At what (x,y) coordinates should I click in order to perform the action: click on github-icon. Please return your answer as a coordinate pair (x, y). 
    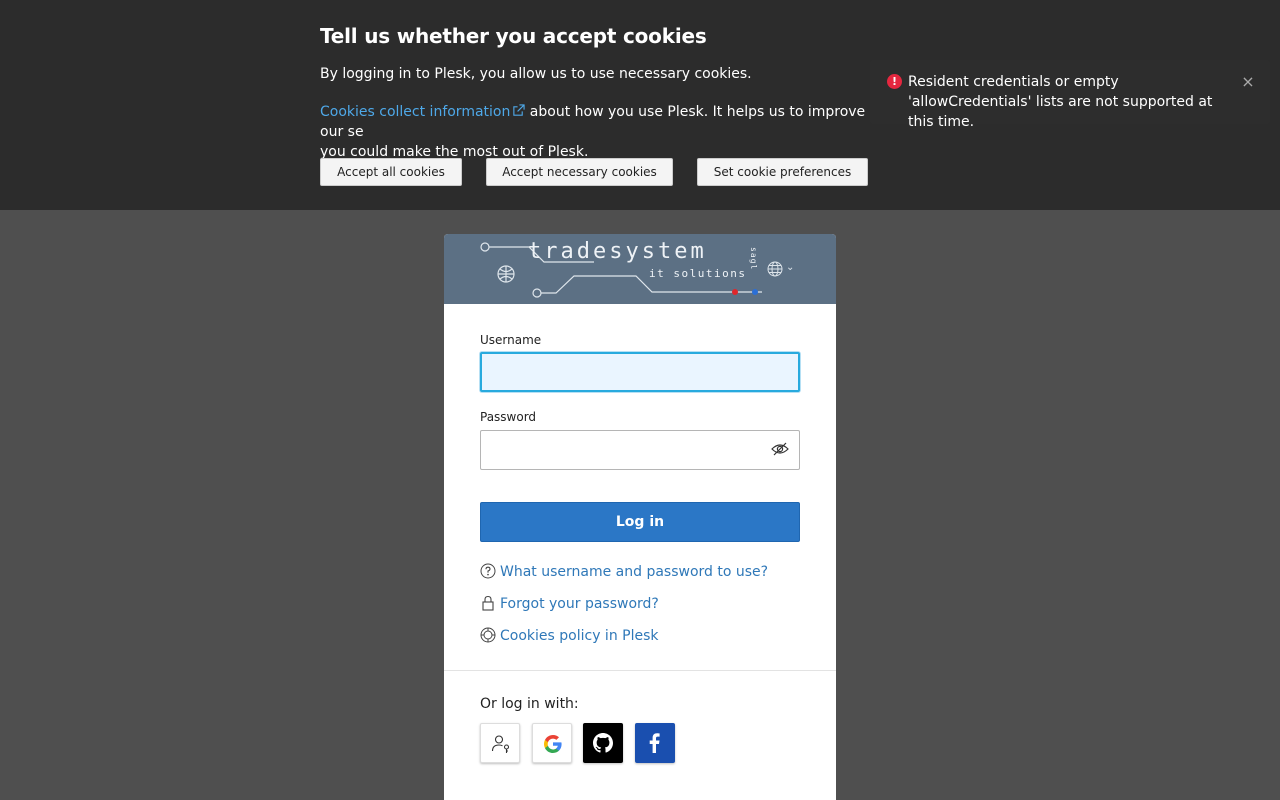
    Looking at the image, I should click on (603, 743).